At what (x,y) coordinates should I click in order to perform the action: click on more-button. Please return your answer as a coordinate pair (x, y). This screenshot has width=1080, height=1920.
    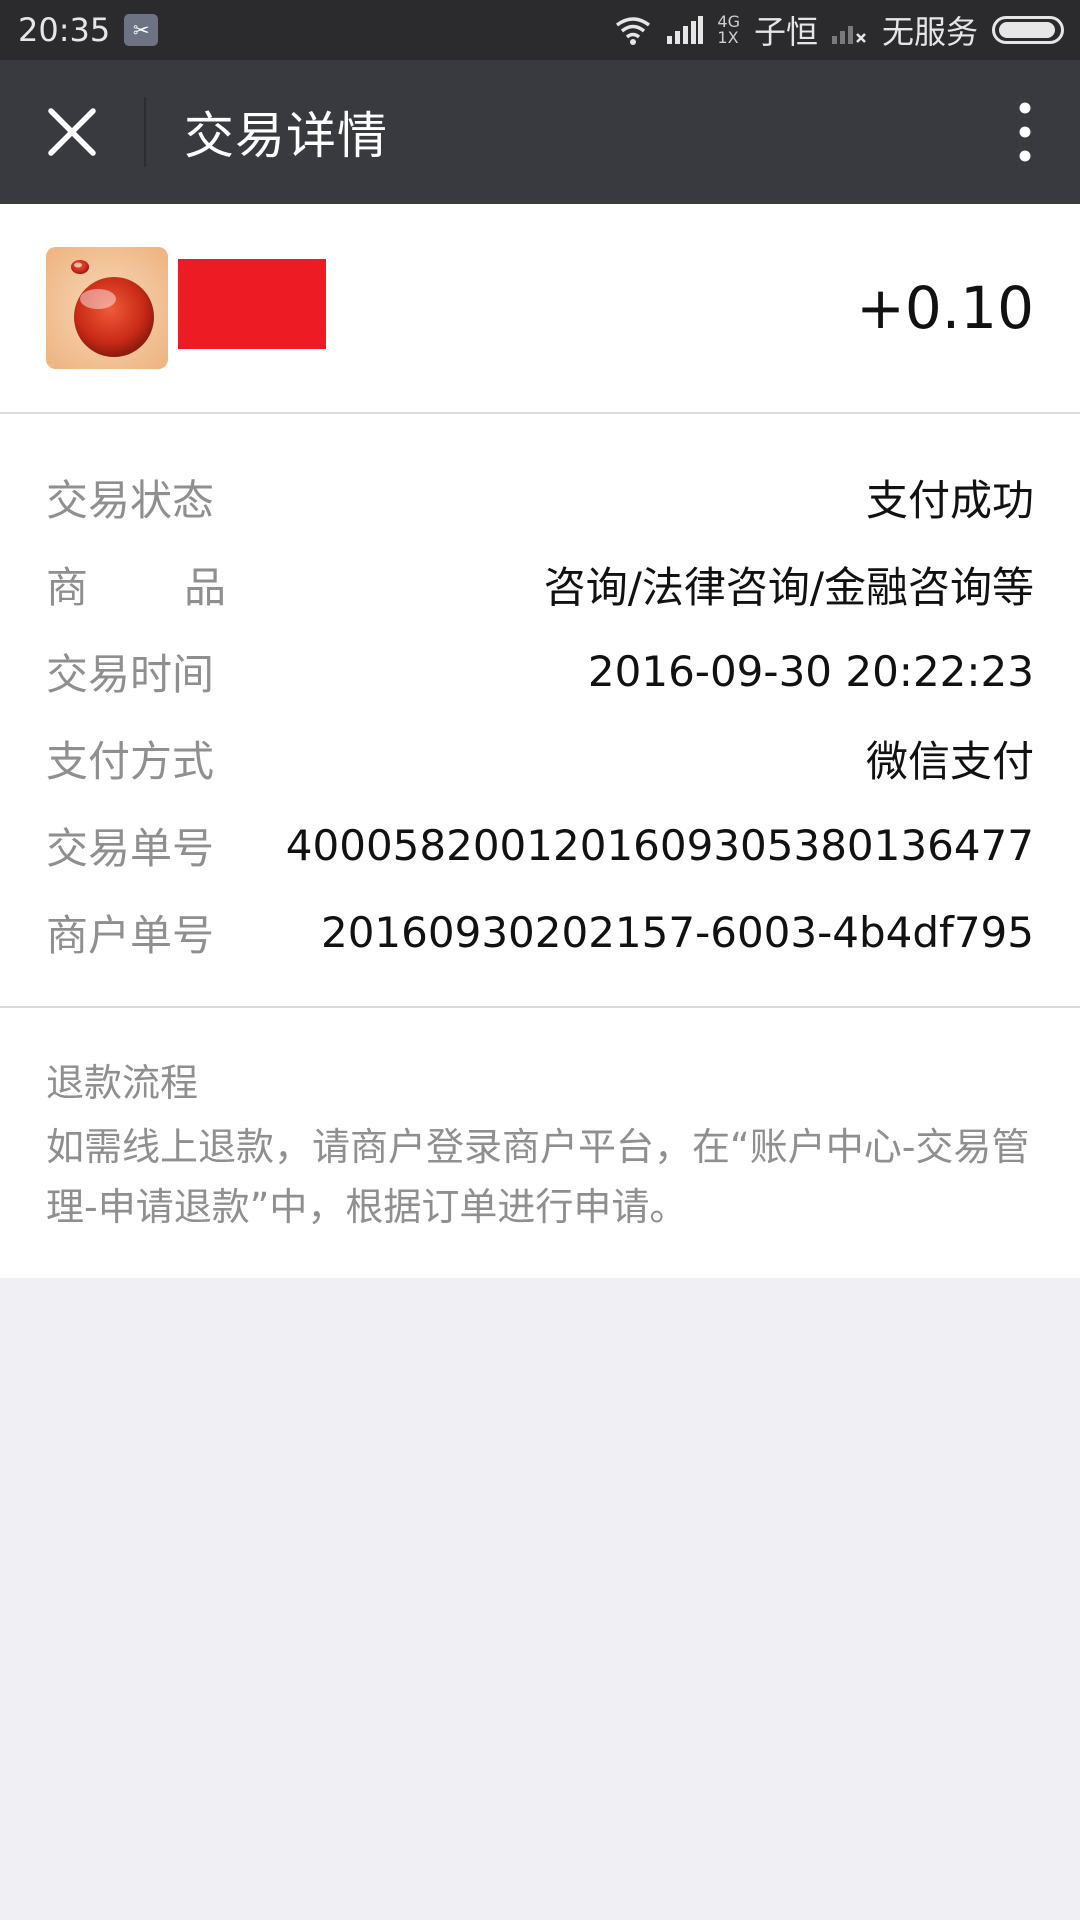
    Looking at the image, I should click on (1025, 132).